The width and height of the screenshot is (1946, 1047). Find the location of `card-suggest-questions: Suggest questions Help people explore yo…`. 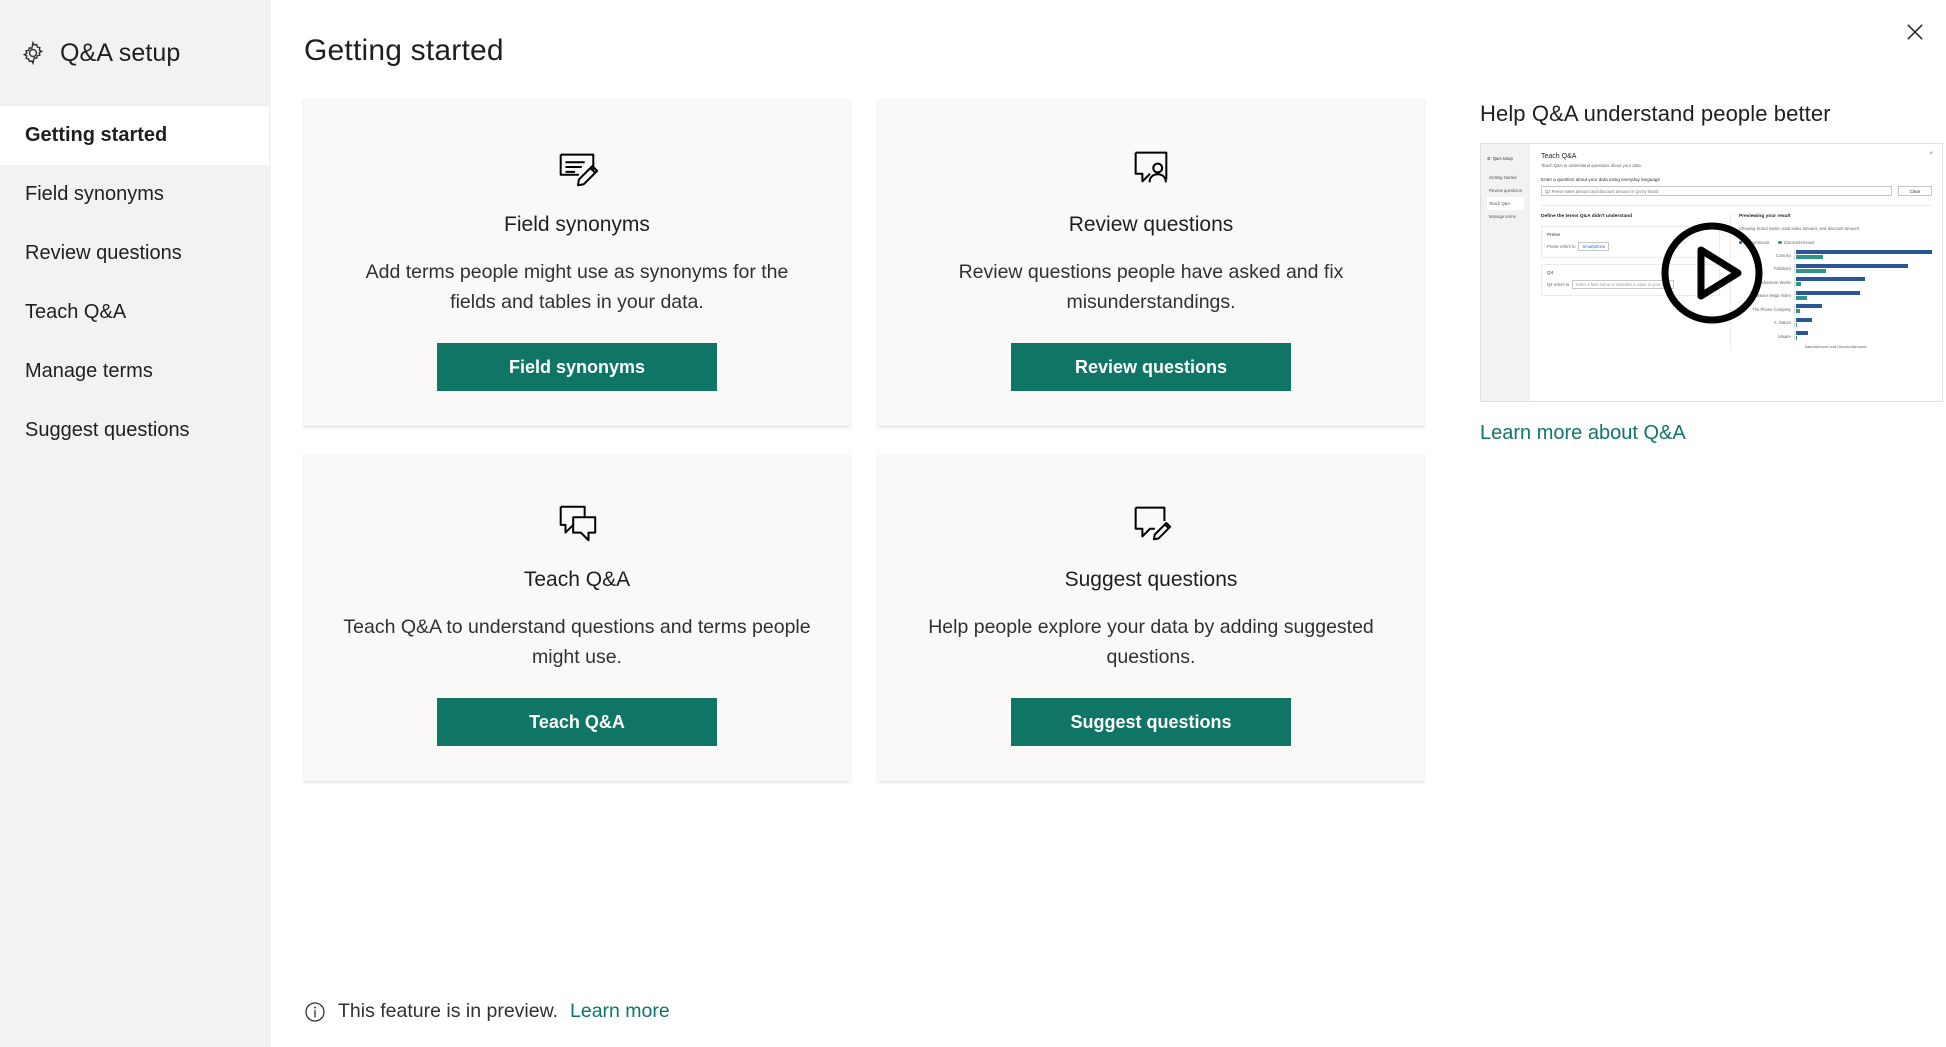

card-suggest-questions: Suggest questions Help people explore yo… is located at coordinates (1151, 617).